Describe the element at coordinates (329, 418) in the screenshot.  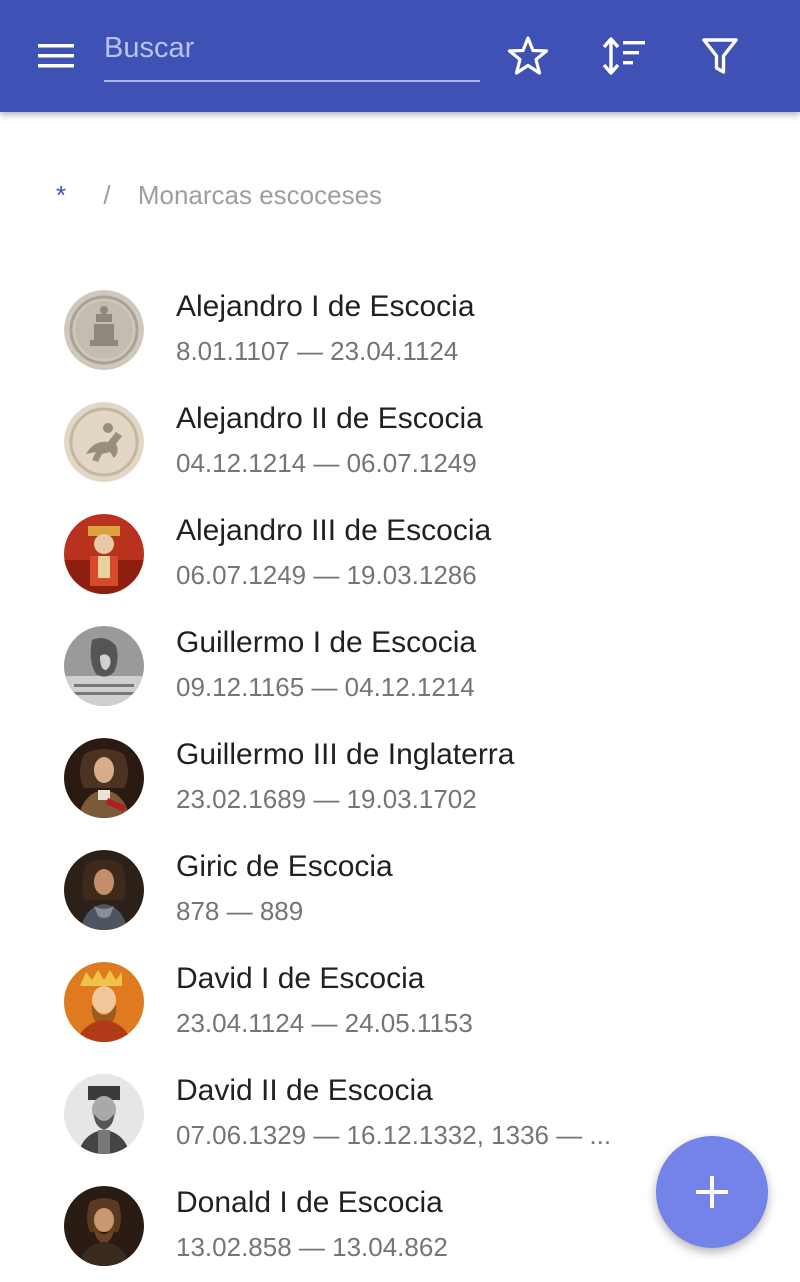
I see `monarch-name: Alejandro II de Escocia` at that location.